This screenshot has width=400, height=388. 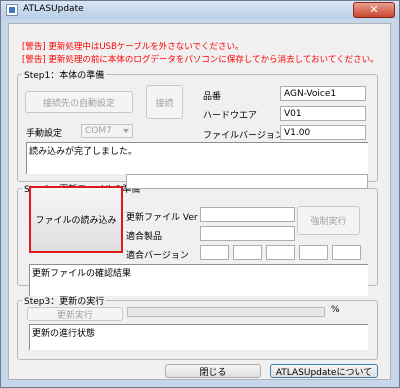 I want to click on manual-setting-label: 手動設定, so click(x=44, y=134).